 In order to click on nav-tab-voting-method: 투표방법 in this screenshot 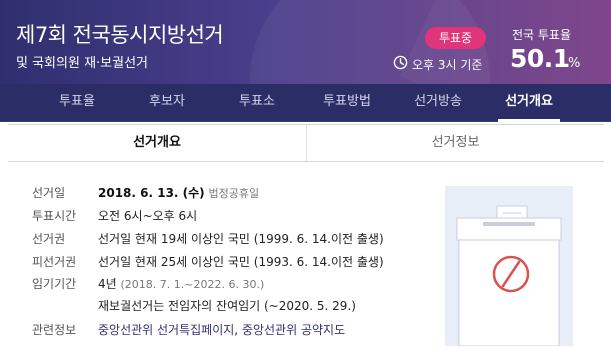, I will do `click(347, 103)`.